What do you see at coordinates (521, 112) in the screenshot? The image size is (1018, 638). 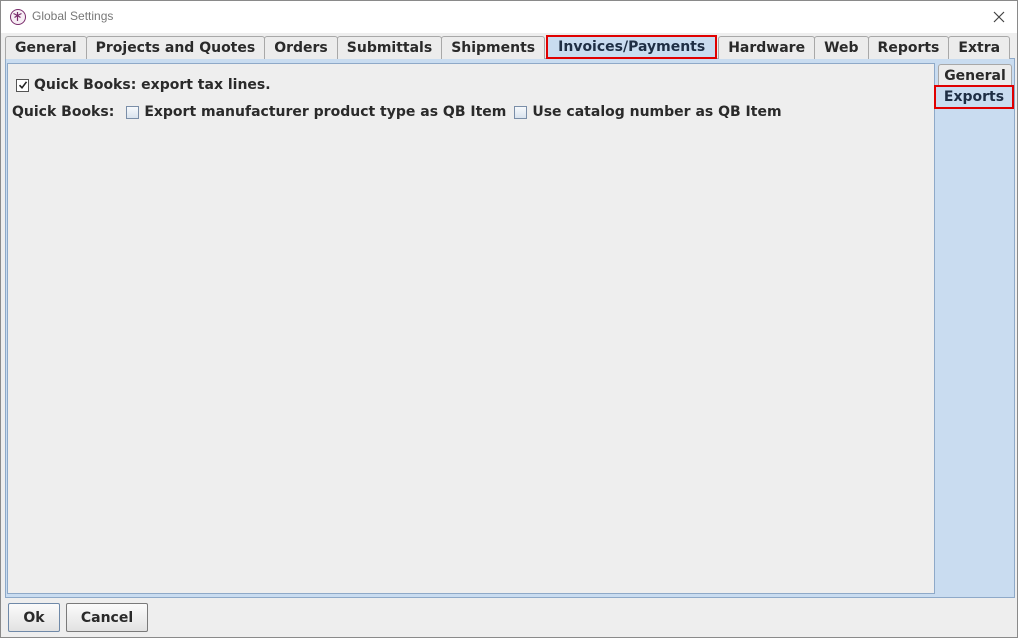 I see `catalog-number-checkbox` at bounding box center [521, 112].